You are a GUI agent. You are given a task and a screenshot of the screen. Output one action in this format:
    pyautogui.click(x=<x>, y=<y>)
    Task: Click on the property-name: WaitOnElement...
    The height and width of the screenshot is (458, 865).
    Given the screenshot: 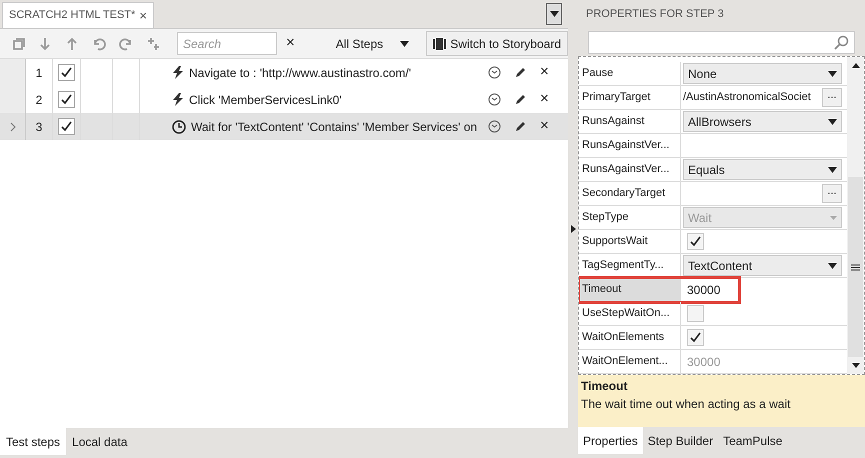 What is the action you would take?
    pyautogui.click(x=630, y=361)
    